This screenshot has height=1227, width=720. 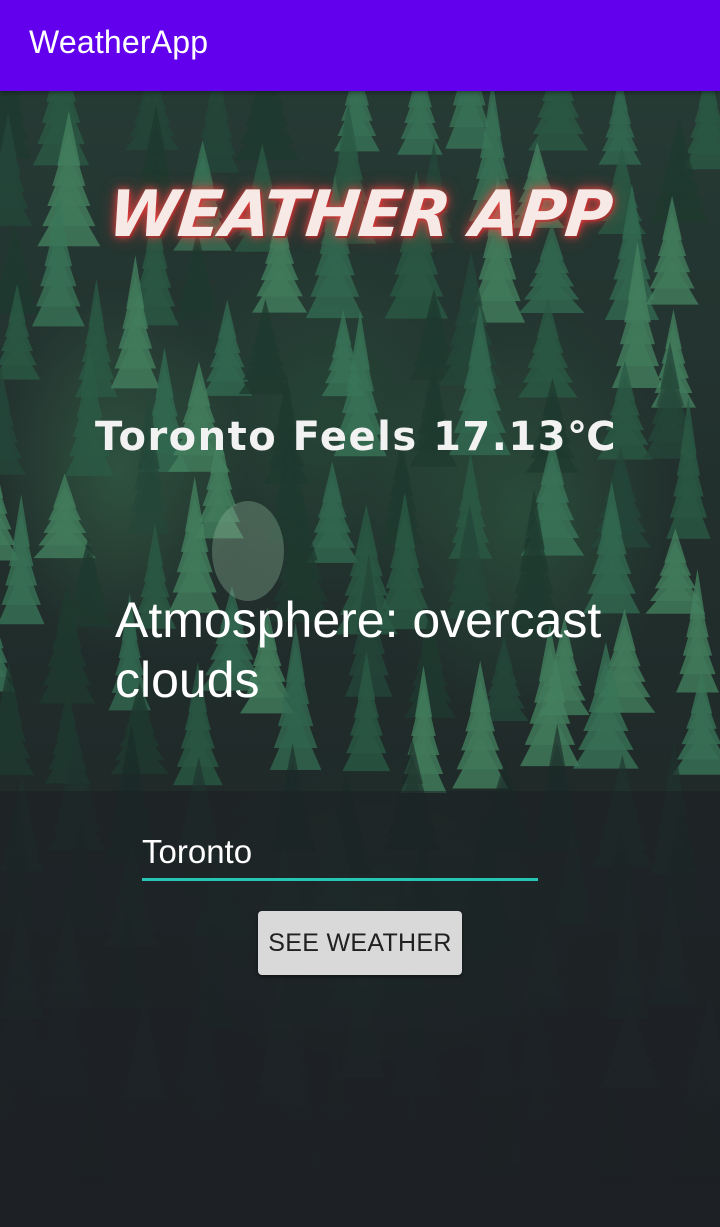 I want to click on weather-app-heading: WEATHER APP, so click(x=360, y=215).